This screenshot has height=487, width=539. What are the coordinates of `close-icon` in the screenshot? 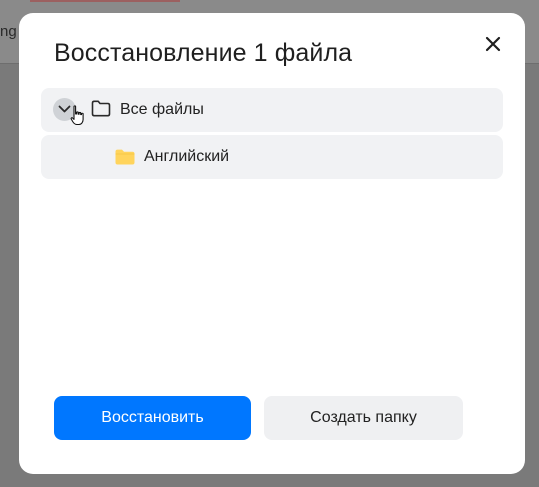 It's located at (493, 44).